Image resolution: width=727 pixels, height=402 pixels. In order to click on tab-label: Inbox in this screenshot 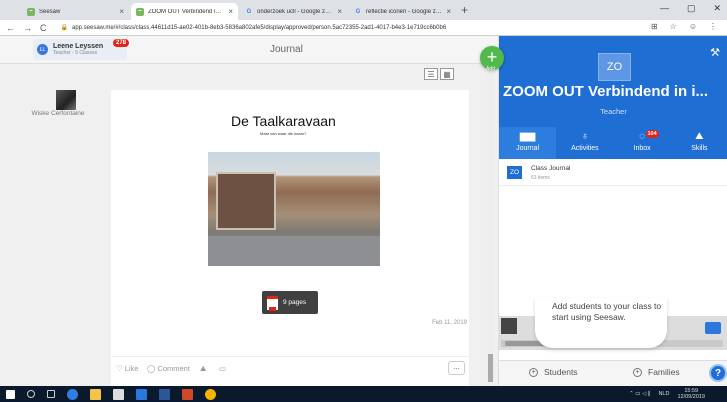, I will do `click(642, 148)`.